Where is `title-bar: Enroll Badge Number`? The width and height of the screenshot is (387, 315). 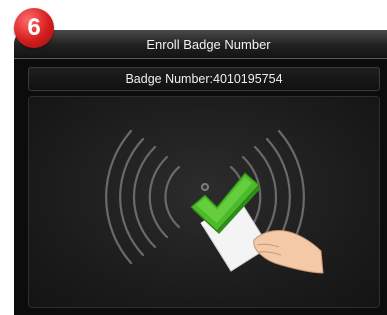 title-bar: Enroll Badge Number is located at coordinates (200, 44).